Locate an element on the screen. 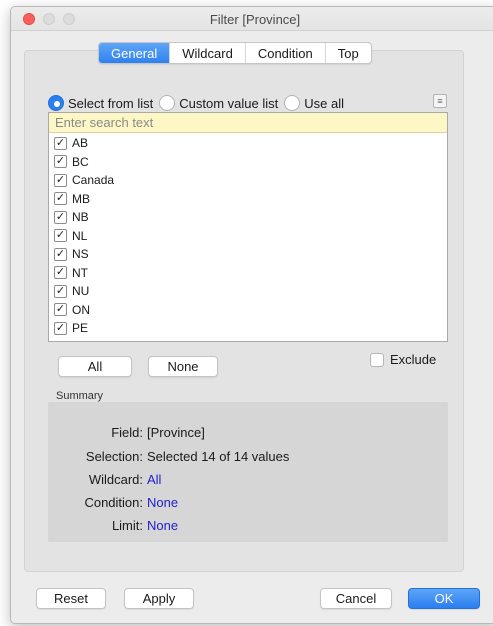 The height and width of the screenshot is (626, 493). summary-limit-link: None is located at coordinates (162, 525).